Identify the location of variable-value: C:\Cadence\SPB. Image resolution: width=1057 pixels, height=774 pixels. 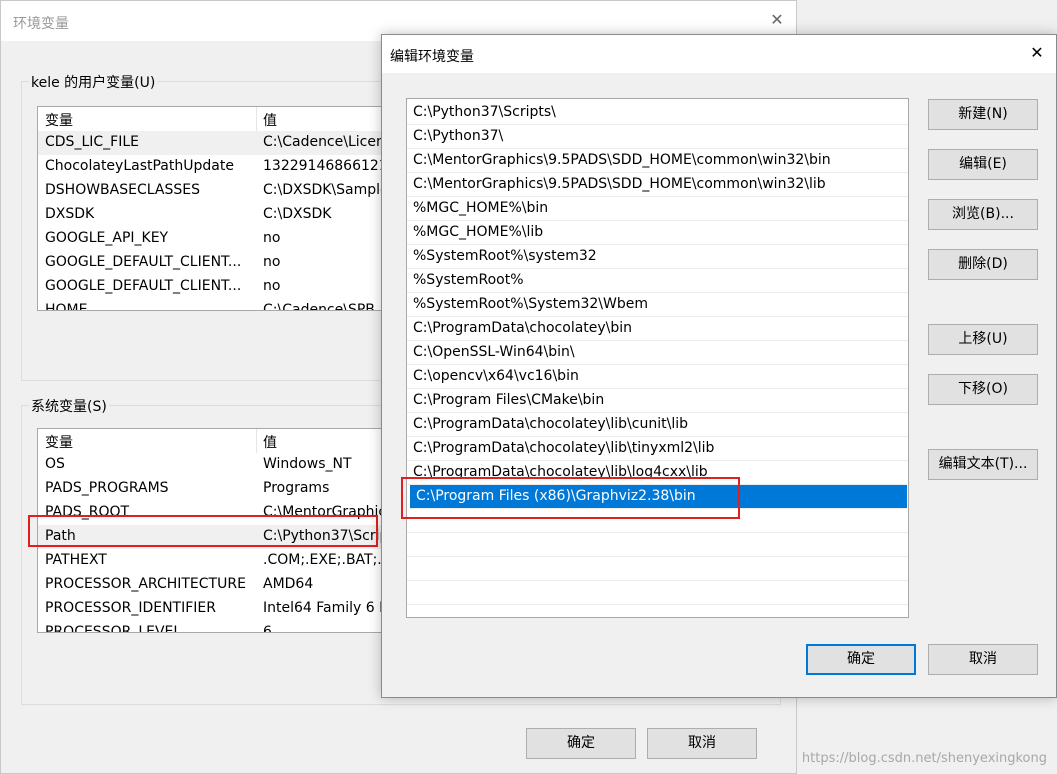
(319, 306).